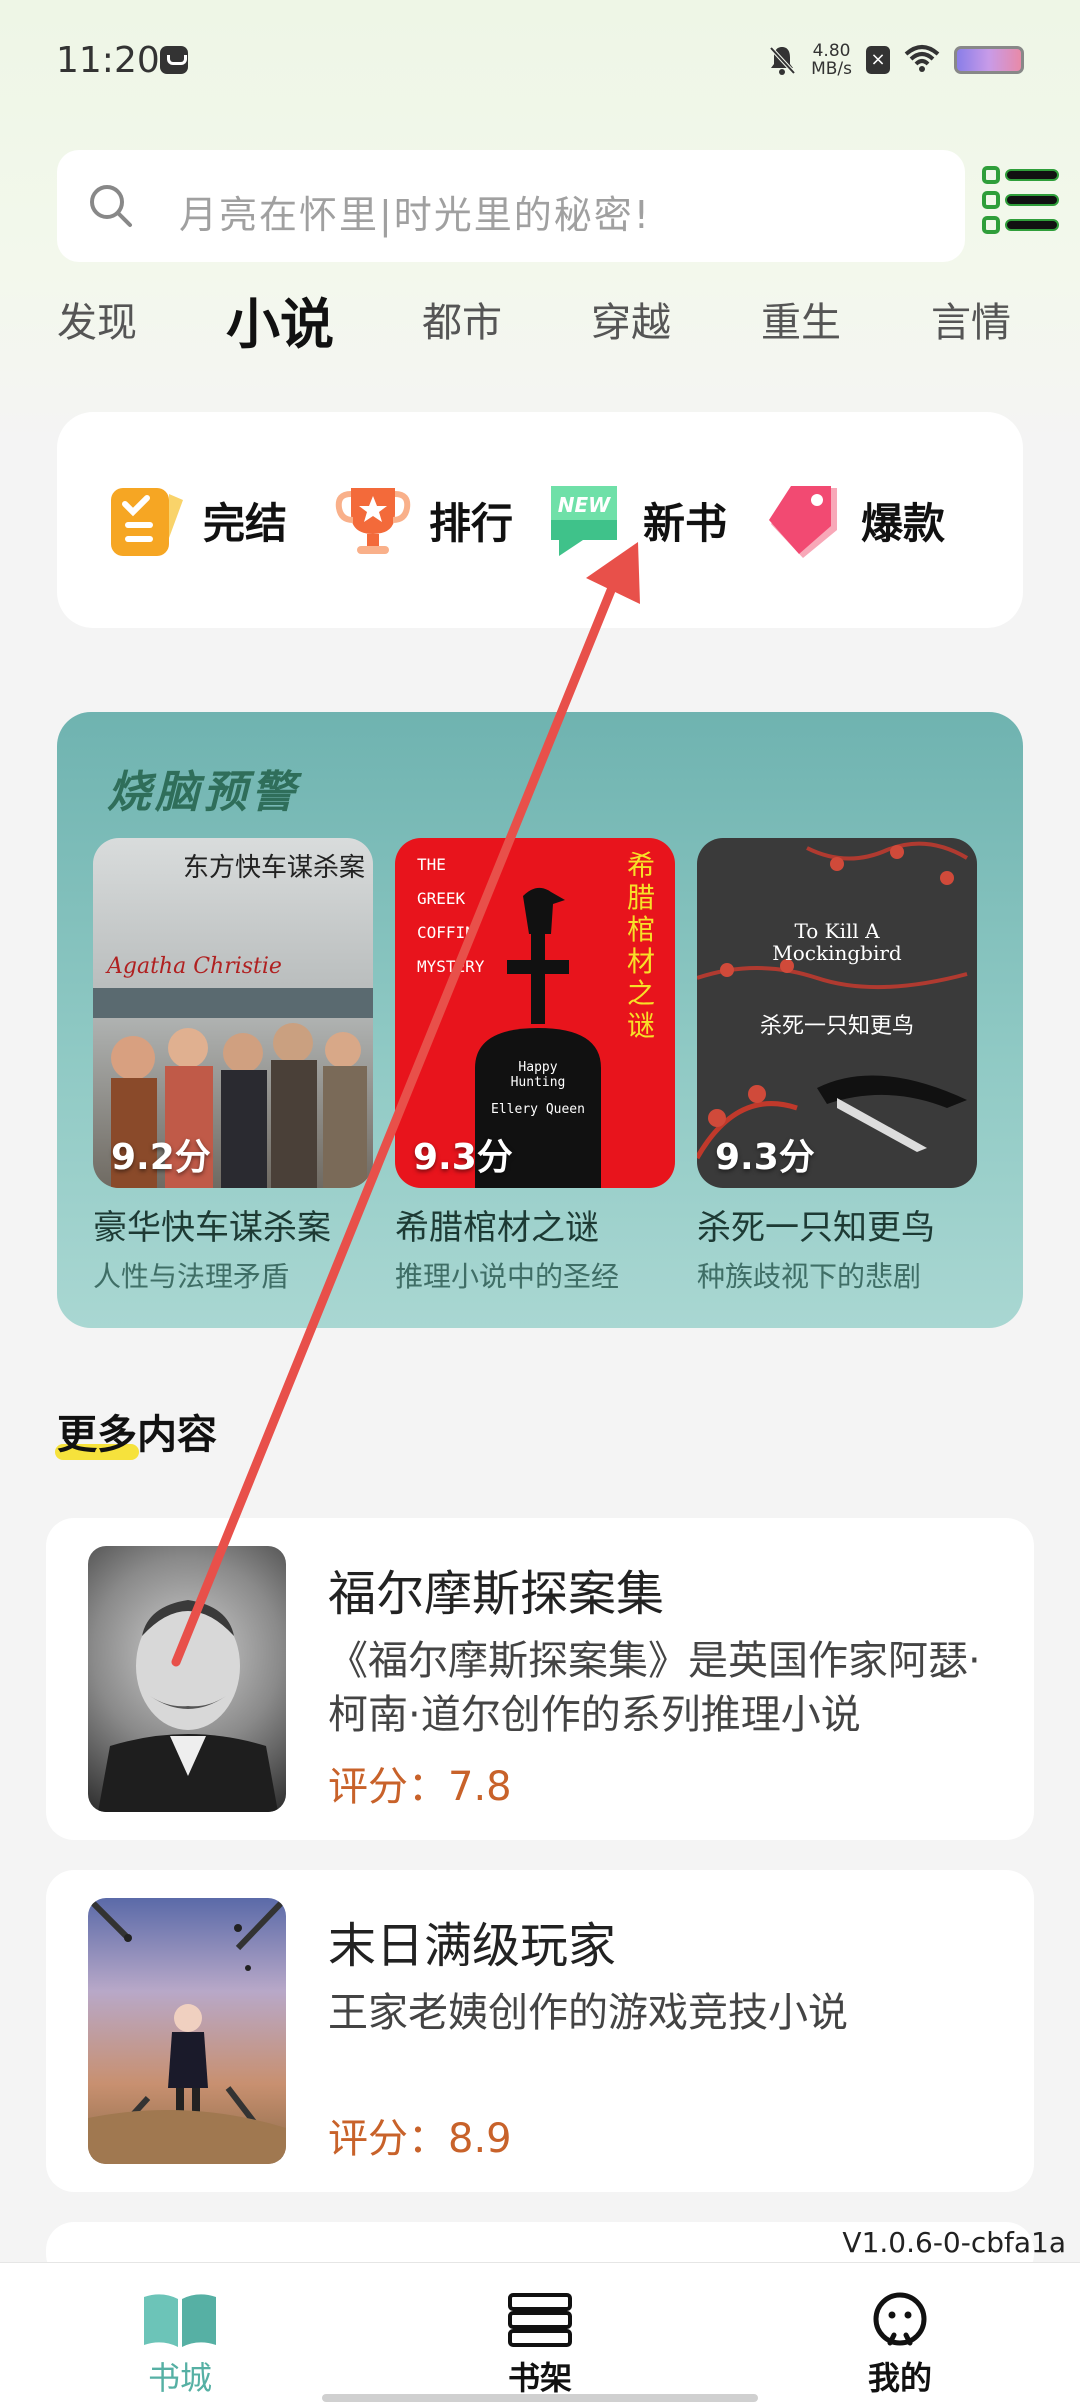 The width and height of the screenshot is (1080, 2408). Describe the element at coordinates (280, 319) in the screenshot. I see `tab-novel: 小说` at that location.